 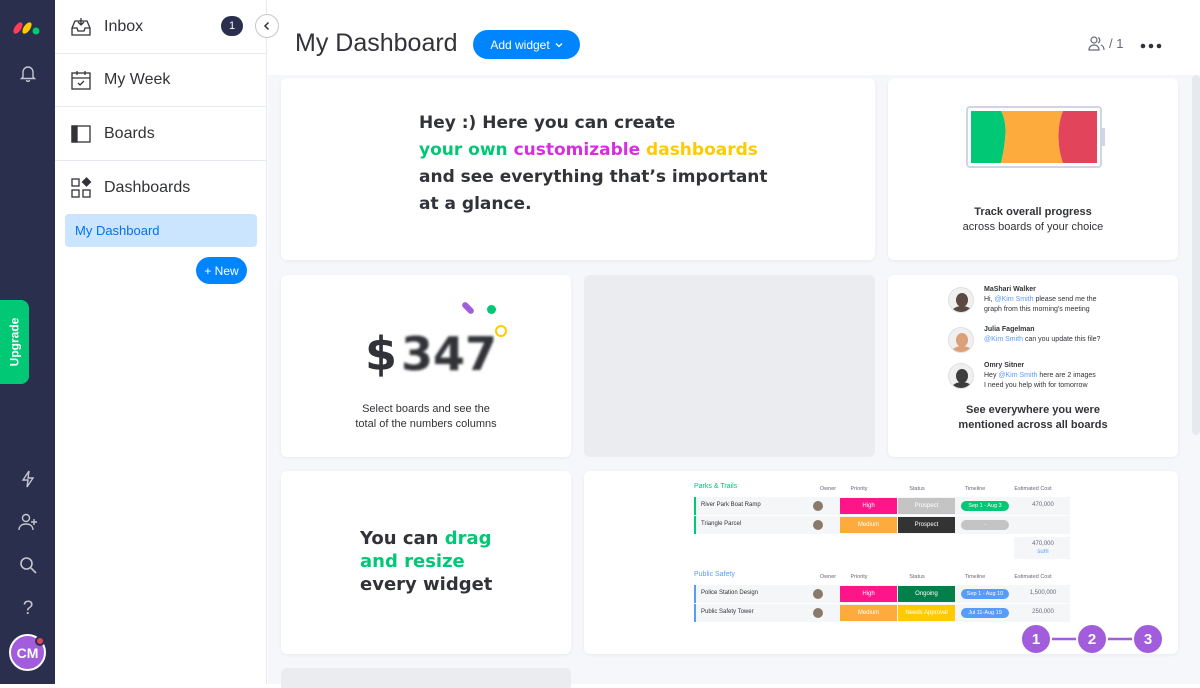 What do you see at coordinates (468, 538) in the screenshot?
I see `drag-word-green: drag` at bounding box center [468, 538].